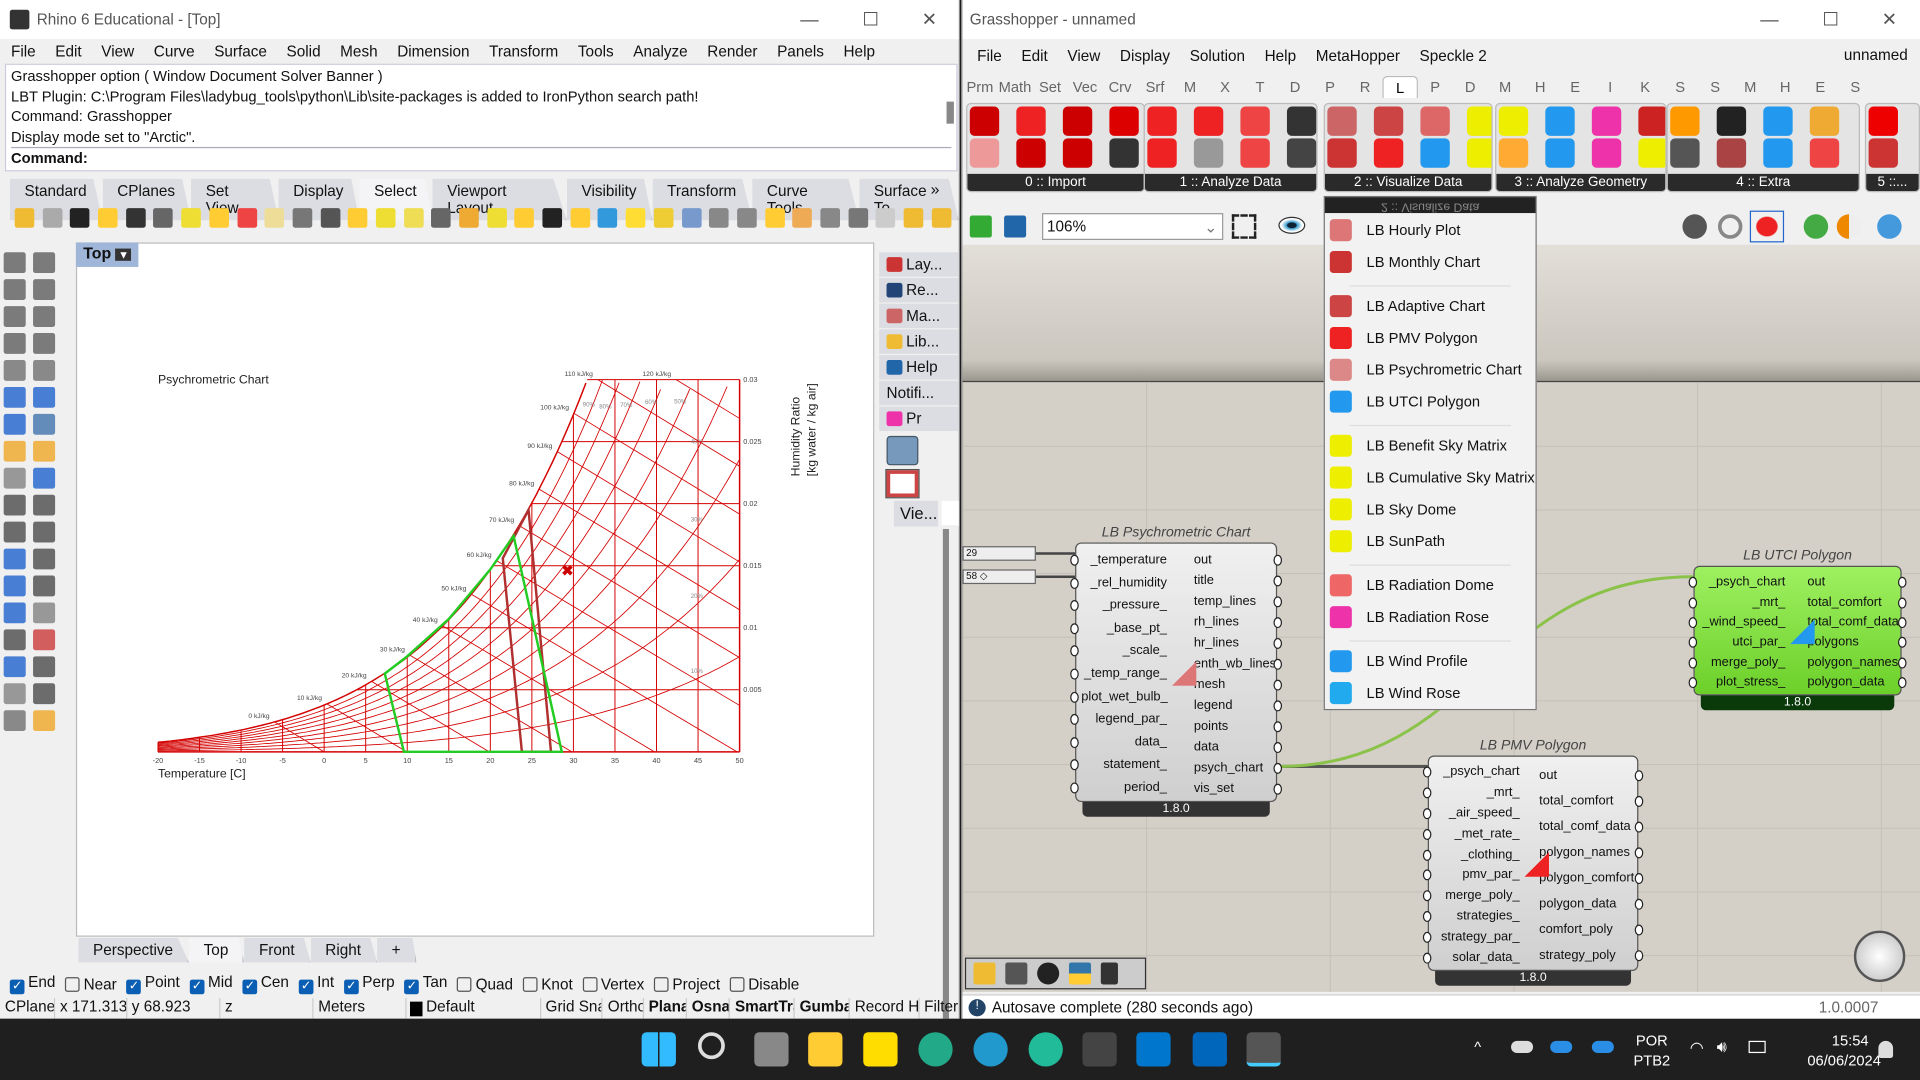 This screenshot has width=1920, height=1080. I want to click on gh-tab-d: D, so click(1470, 87).